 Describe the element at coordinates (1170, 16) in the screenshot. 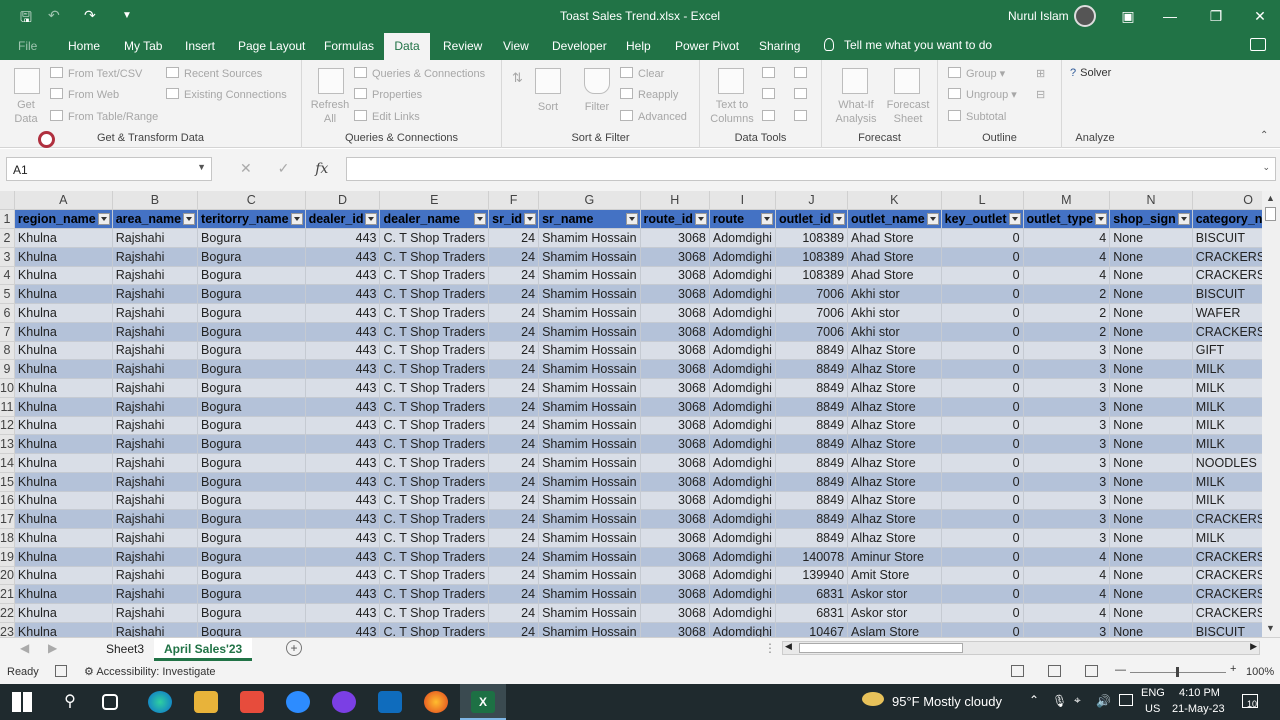

I see `minimize-button: —` at that location.